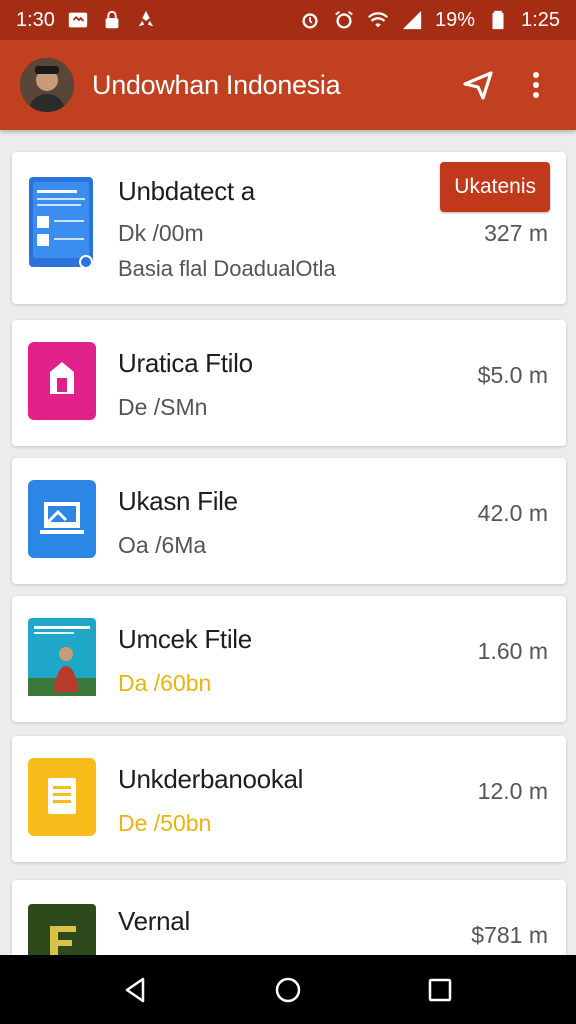 This screenshot has width=576, height=1024. Describe the element at coordinates (289, 383) in the screenshot. I see `list-item: Uratica Ftilo De /SMn $5.0 m` at that location.